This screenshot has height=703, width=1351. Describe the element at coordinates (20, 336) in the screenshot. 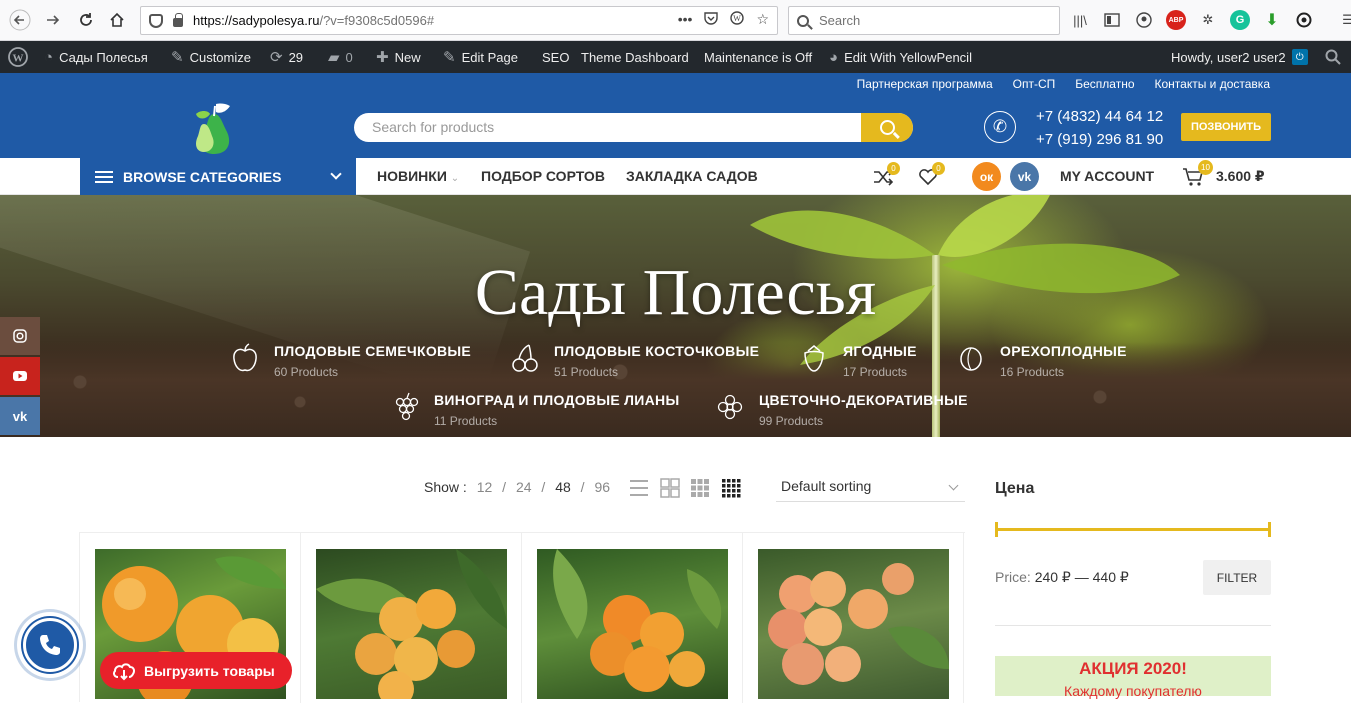

I see `instagram-icon` at that location.